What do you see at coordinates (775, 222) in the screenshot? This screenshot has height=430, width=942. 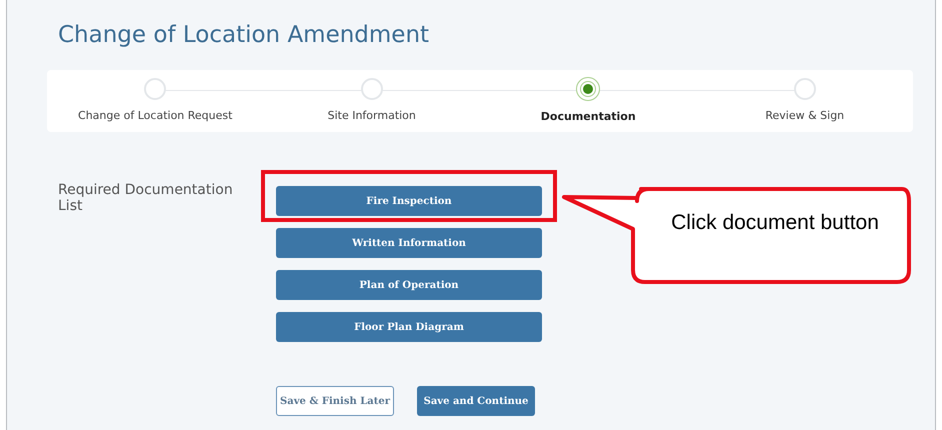 I see `callout-text: Click document button` at bounding box center [775, 222].